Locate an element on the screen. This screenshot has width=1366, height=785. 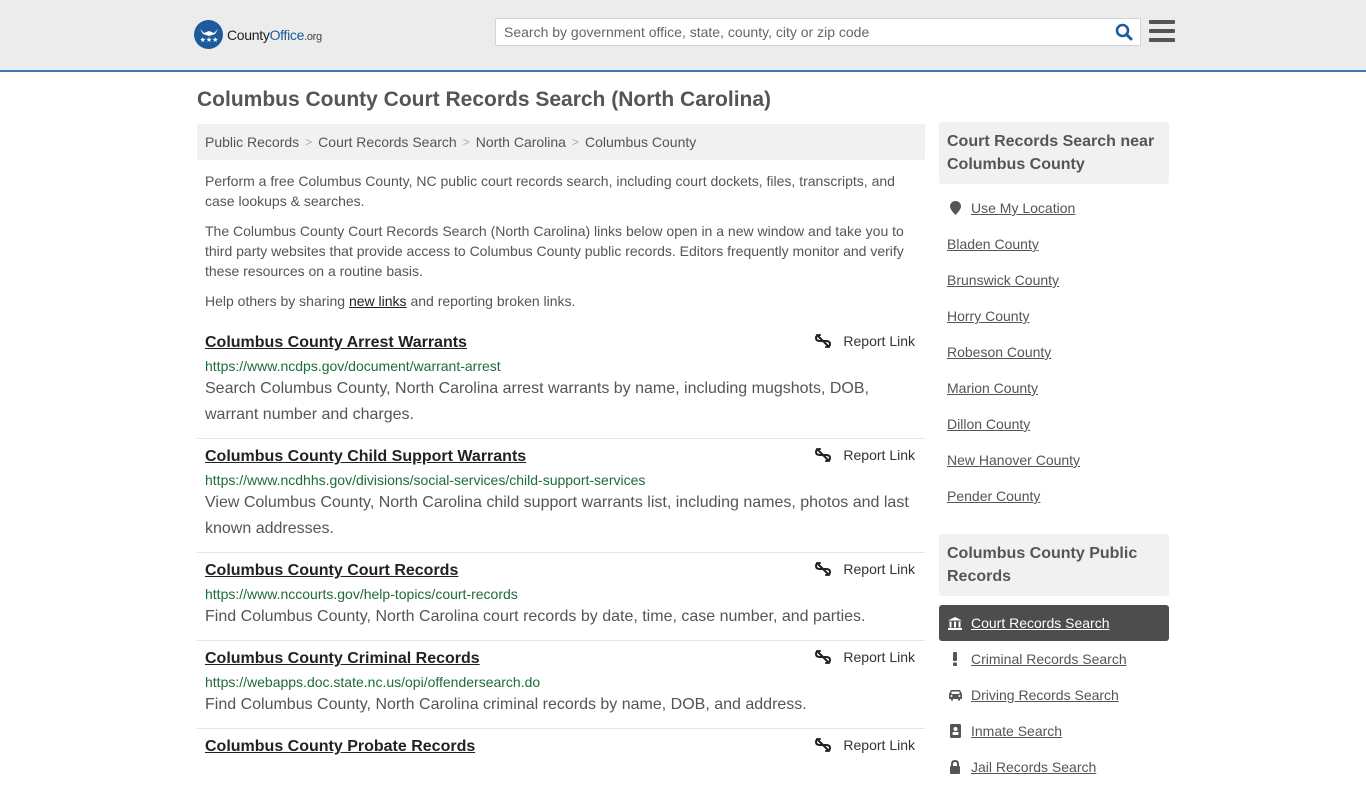
courthouse-icon is located at coordinates (955, 623).